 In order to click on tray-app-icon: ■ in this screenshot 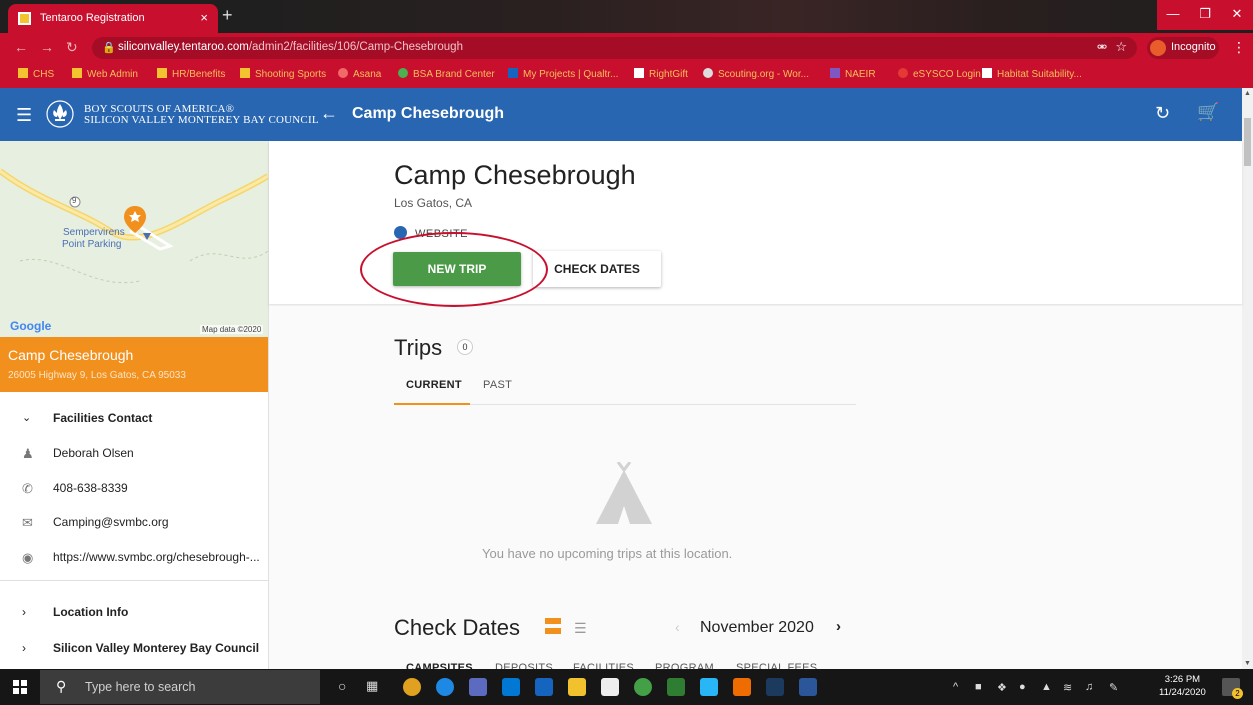, I will do `click(978, 687)`.